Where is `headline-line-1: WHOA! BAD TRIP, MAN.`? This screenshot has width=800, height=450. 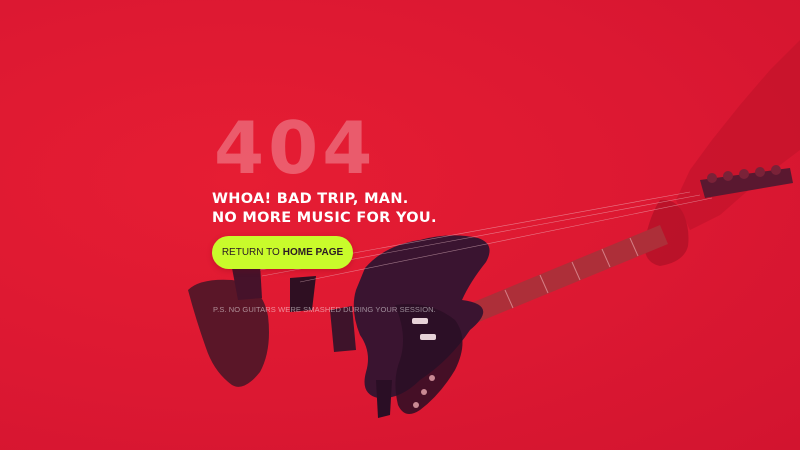
headline-line-1: WHOA! BAD TRIP, MAN. is located at coordinates (310, 199).